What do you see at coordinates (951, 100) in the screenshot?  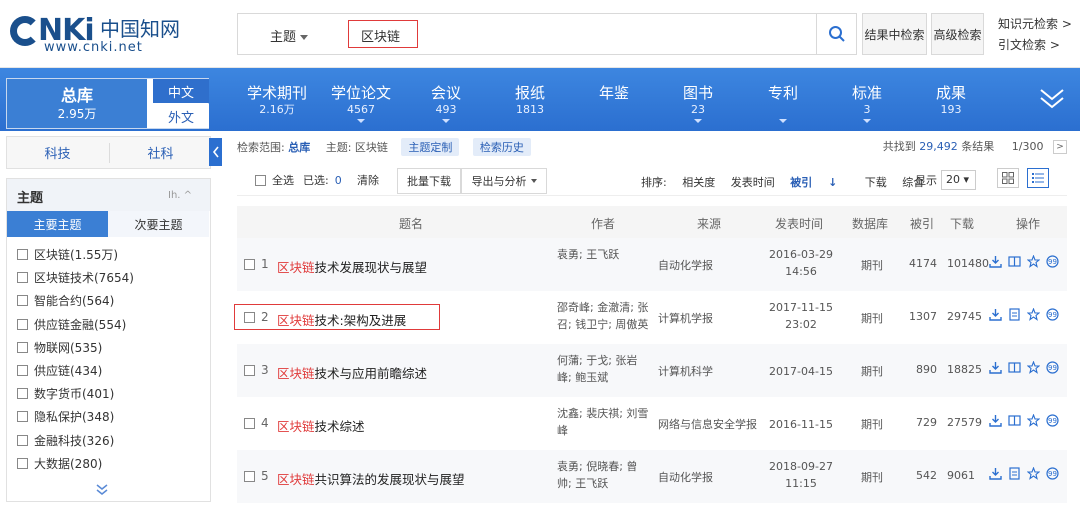 I see `nav-item-achievements: 成果 193` at bounding box center [951, 100].